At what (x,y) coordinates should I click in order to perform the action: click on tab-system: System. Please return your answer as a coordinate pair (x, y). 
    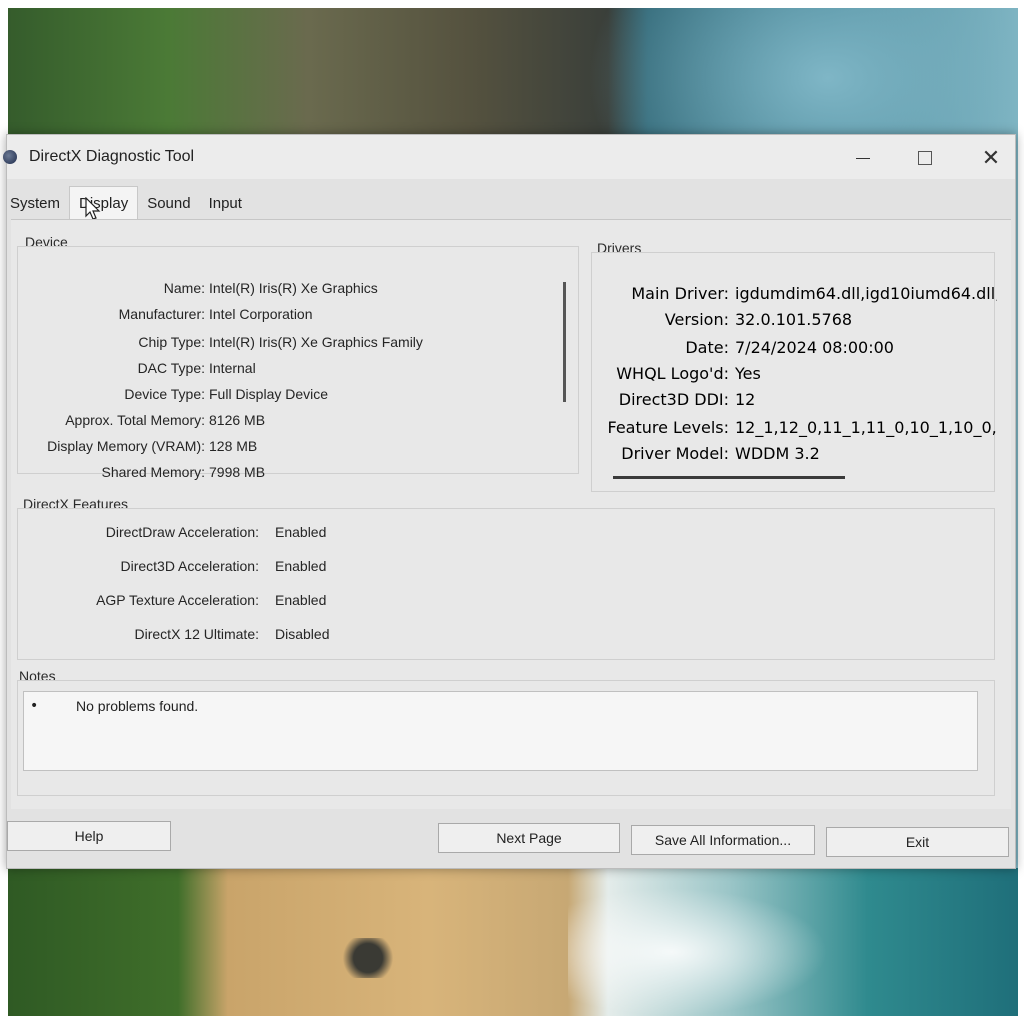
    Looking at the image, I should click on (38, 204).